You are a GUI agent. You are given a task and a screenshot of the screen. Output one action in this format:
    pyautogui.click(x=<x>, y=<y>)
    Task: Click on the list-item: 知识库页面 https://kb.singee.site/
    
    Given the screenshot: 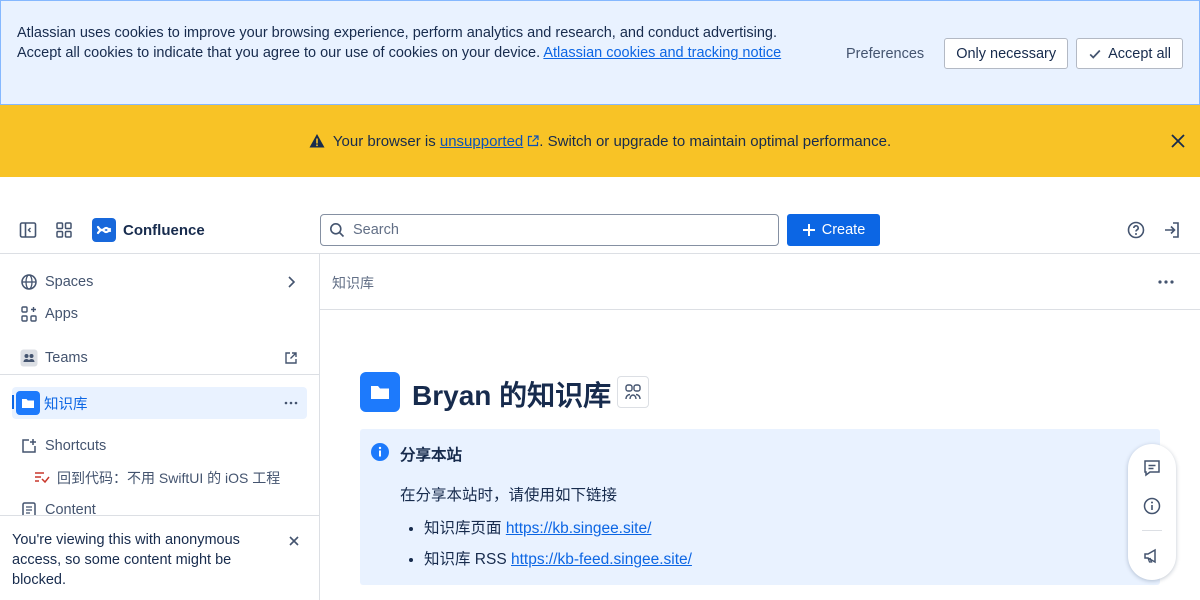 What is the action you would take?
    pyautogui.click(x=558, y=534)
    